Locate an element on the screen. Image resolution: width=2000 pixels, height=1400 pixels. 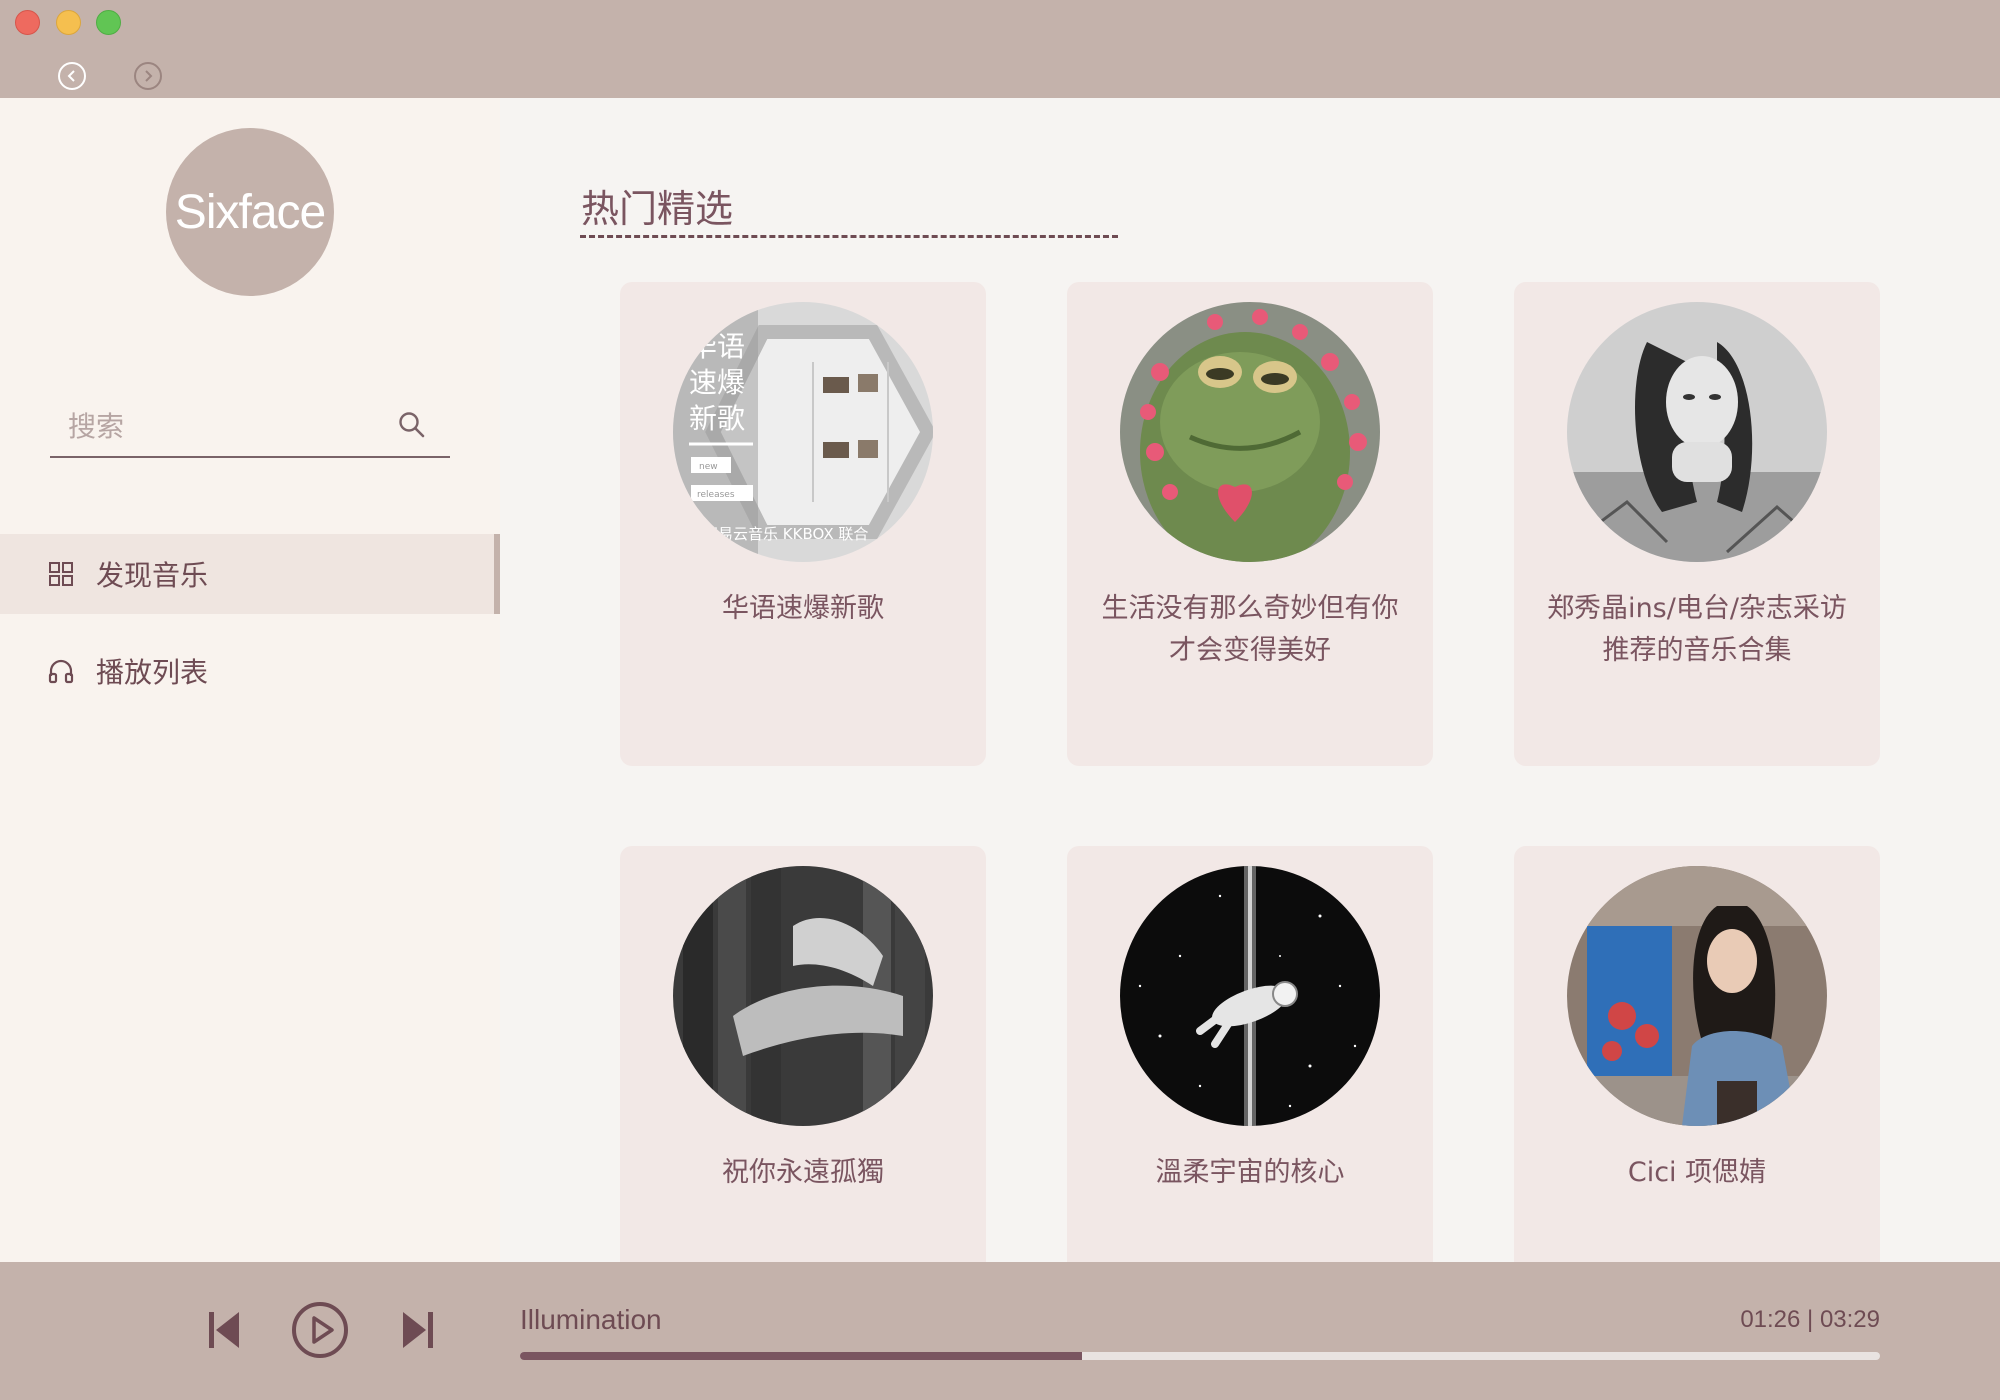
search-box is located at coordinates (250, 428).